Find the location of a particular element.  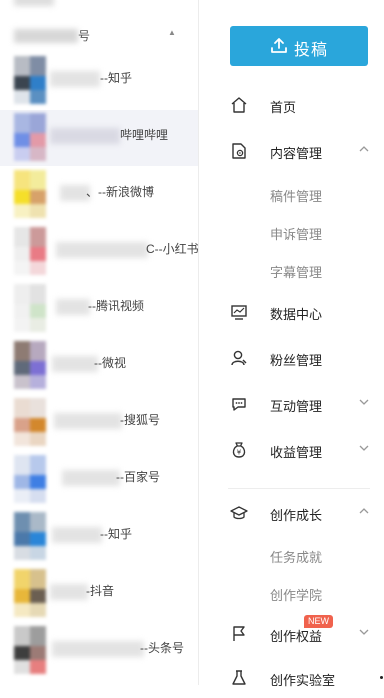

nav-item-fans: 粉丝管理 is located at coordinates (291, 358).